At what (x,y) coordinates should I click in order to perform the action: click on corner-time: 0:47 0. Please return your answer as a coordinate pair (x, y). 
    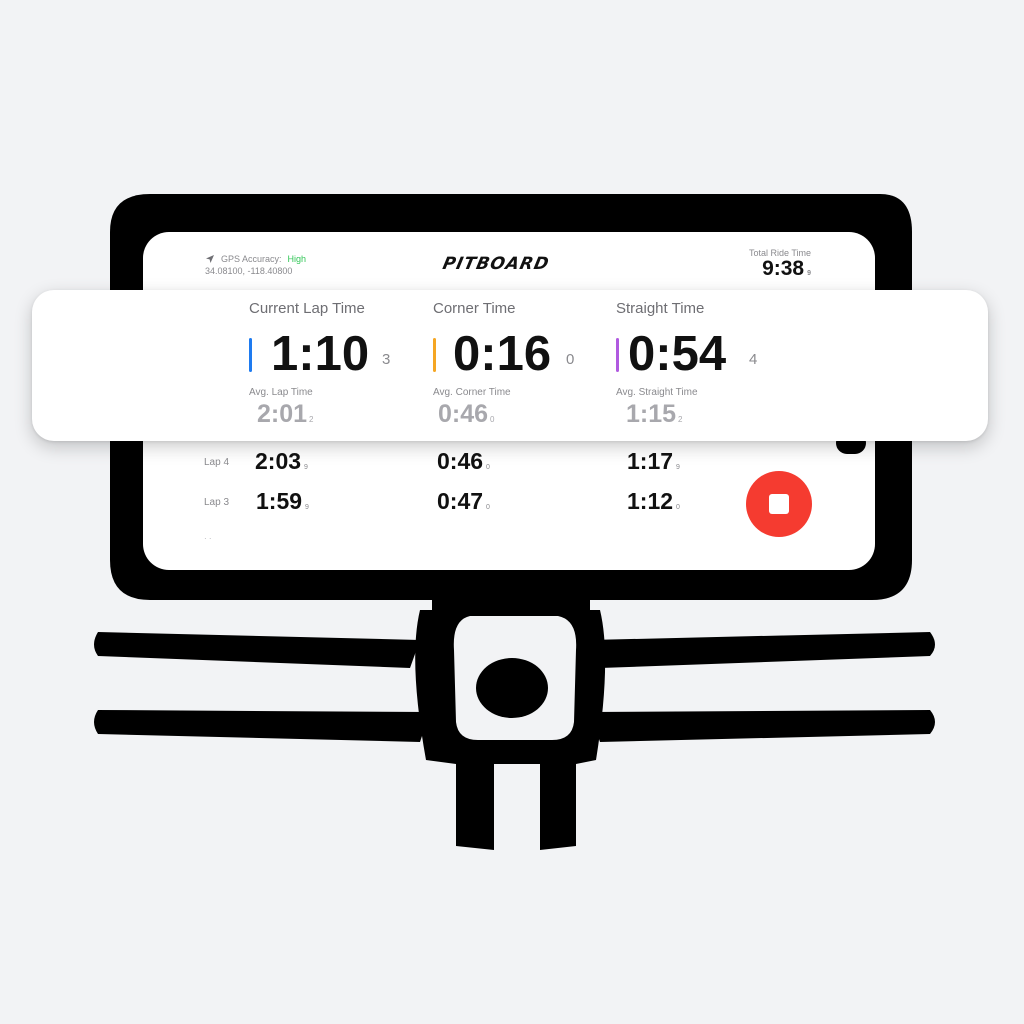
    Looking at the image, I should click on (463, 501).